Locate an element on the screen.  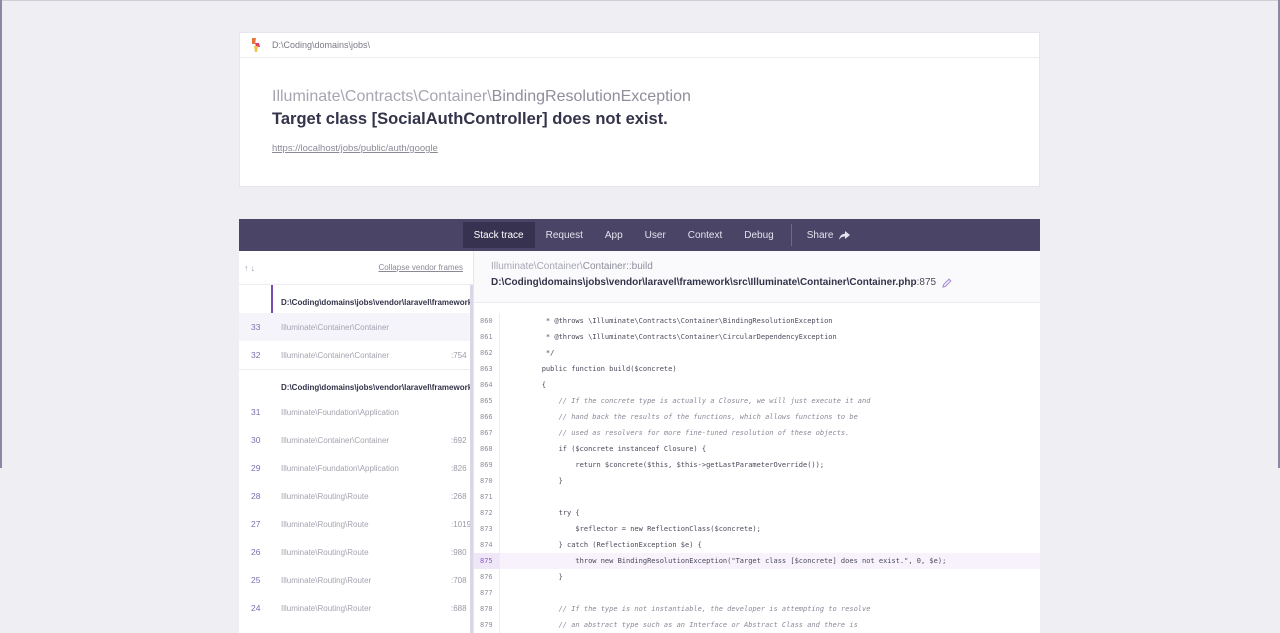
stack-frame-28: 28 Illuminate\Routing\Route :268 is located at coordinates (356, 496).